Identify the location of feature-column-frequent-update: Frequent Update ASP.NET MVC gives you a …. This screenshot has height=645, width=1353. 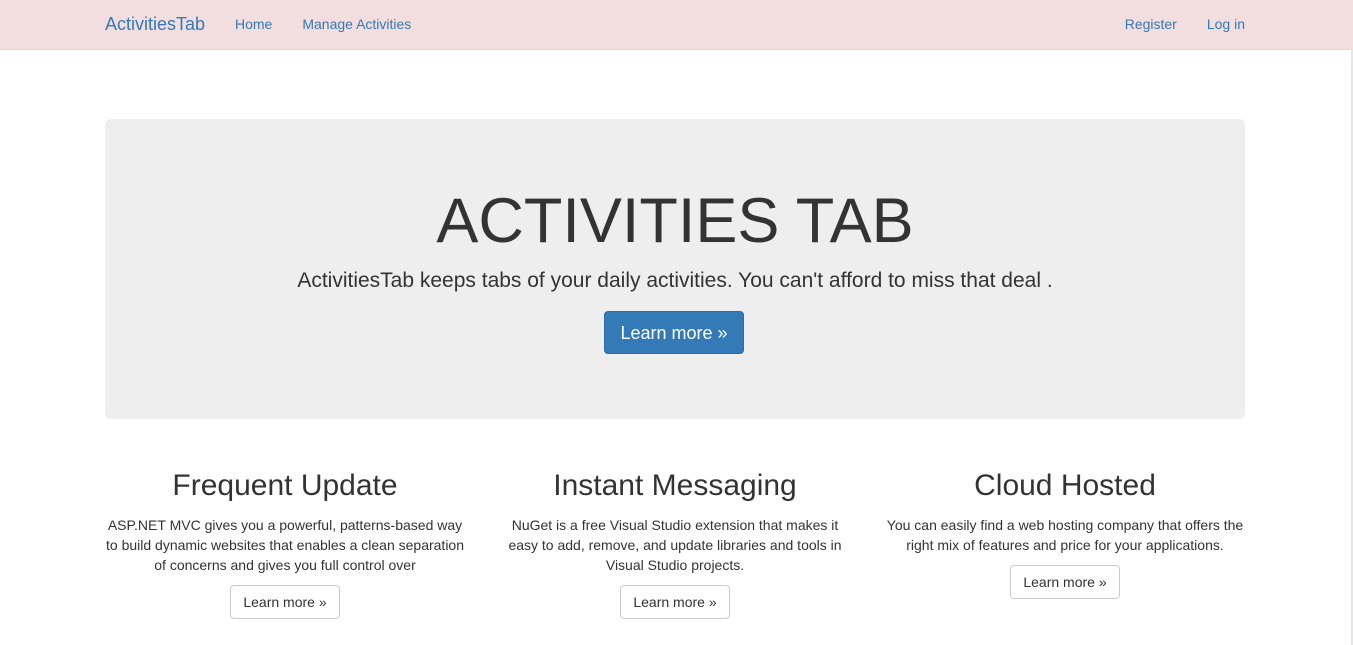
(285, 543).